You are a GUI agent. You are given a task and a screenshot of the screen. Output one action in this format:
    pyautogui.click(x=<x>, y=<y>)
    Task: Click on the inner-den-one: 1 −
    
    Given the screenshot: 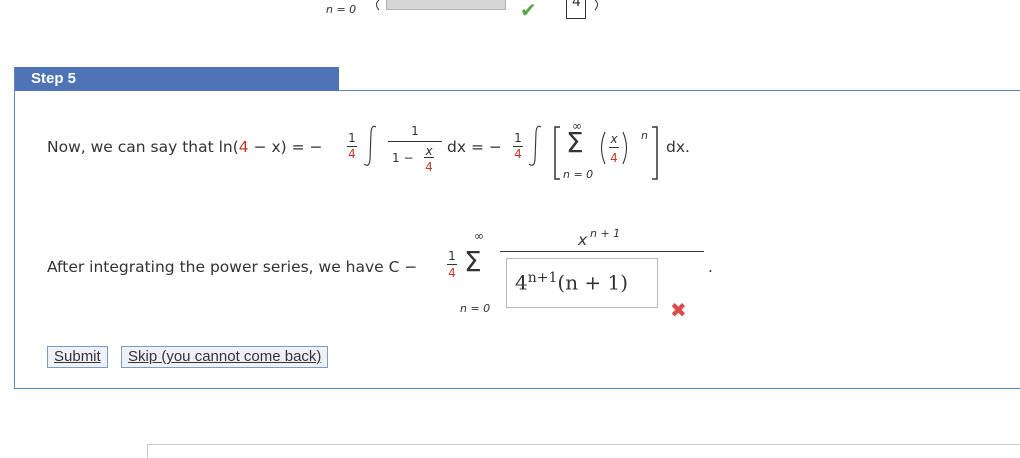 What is the action you would take?
    pyautogui.click(x=403, y=158)
    